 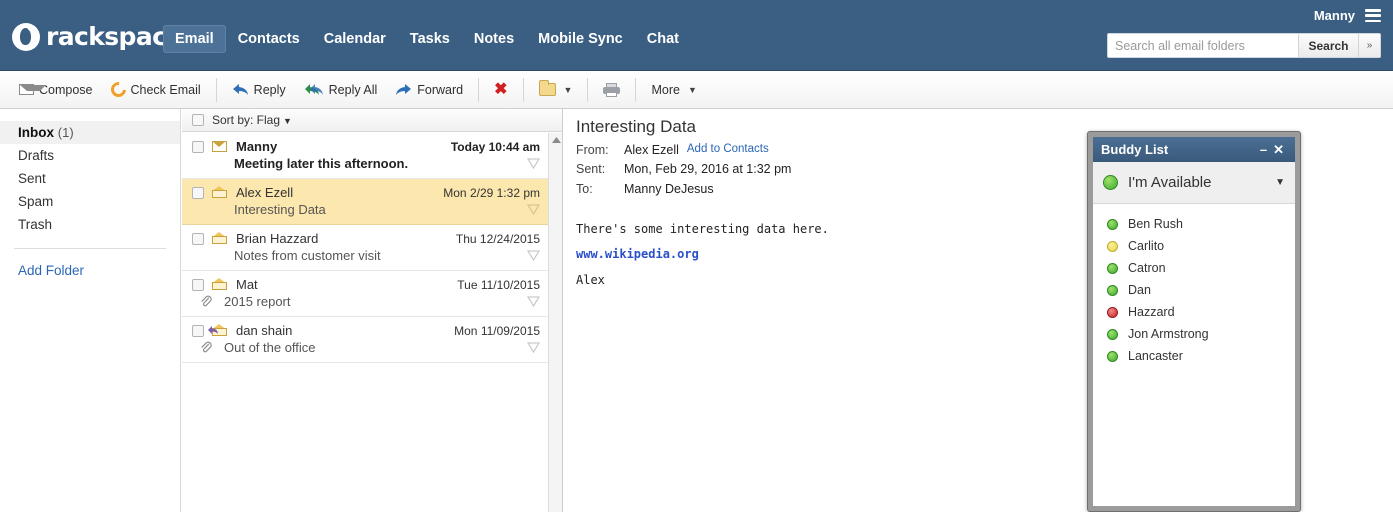 I want to click on sidebar-item-spam: Spam, so click(x=90, y=201).